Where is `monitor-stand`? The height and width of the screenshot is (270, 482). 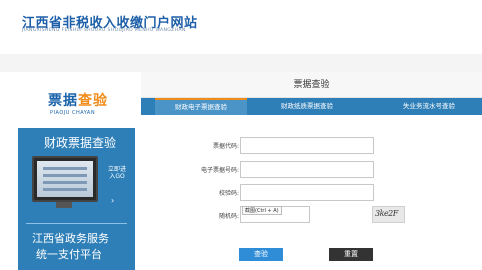 monitor-stand is located at coordinates (64, 205).